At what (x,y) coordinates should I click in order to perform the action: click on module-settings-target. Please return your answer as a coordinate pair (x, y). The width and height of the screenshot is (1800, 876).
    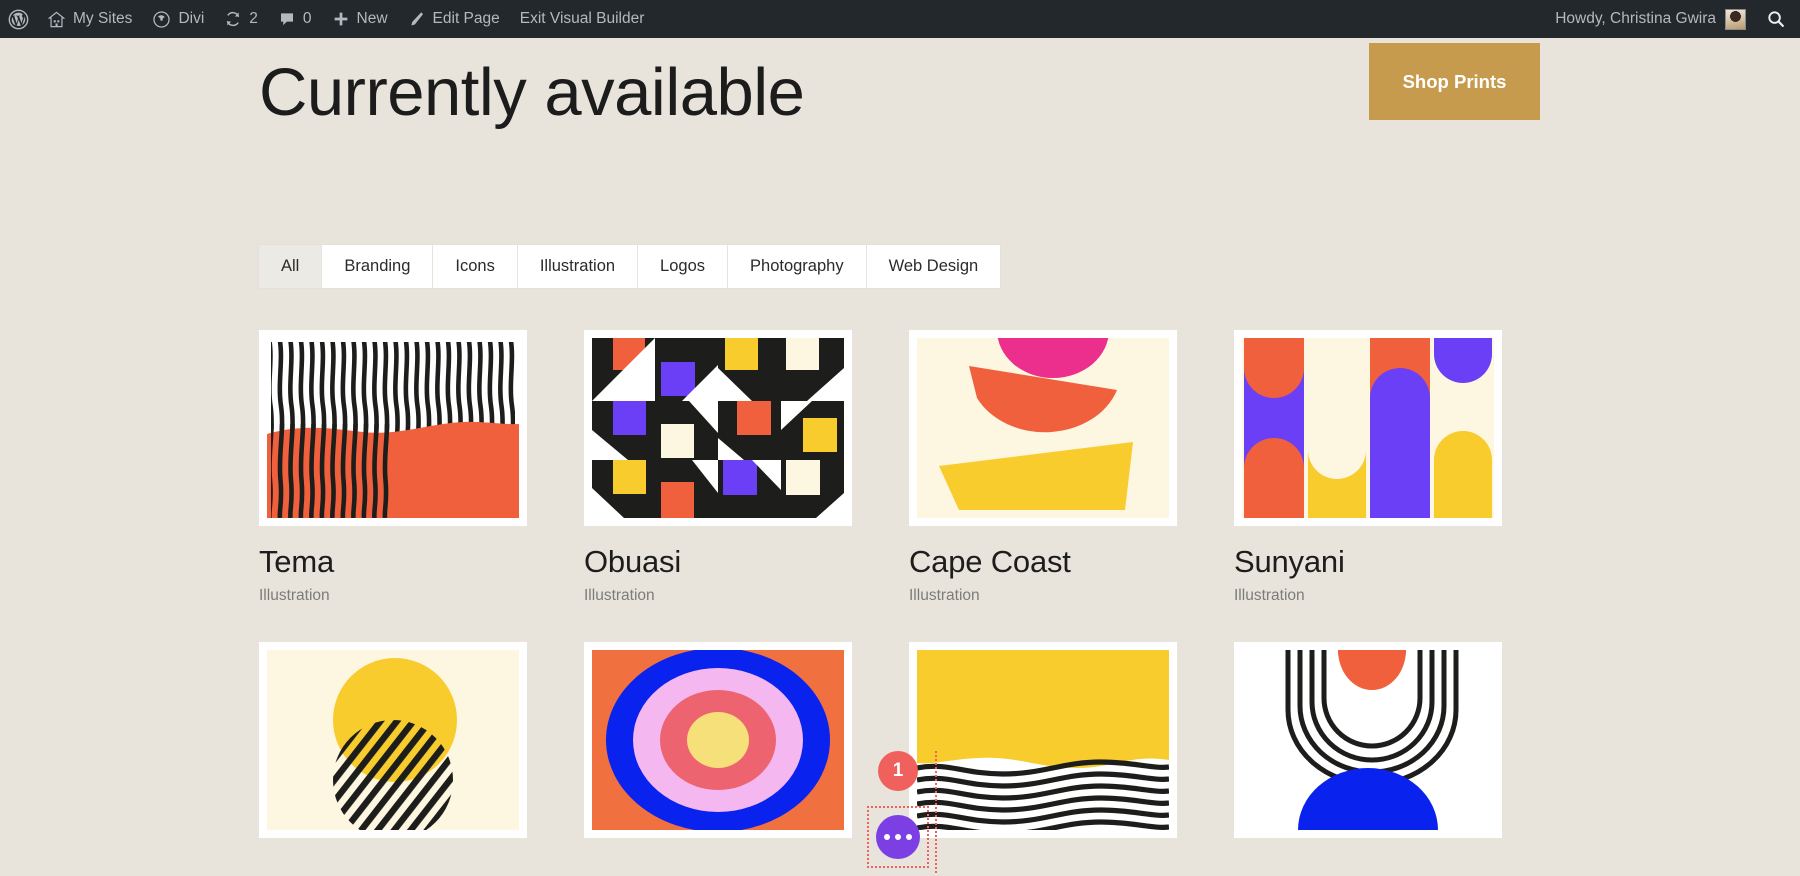
    Looking at the image, I should click on (898, 837).